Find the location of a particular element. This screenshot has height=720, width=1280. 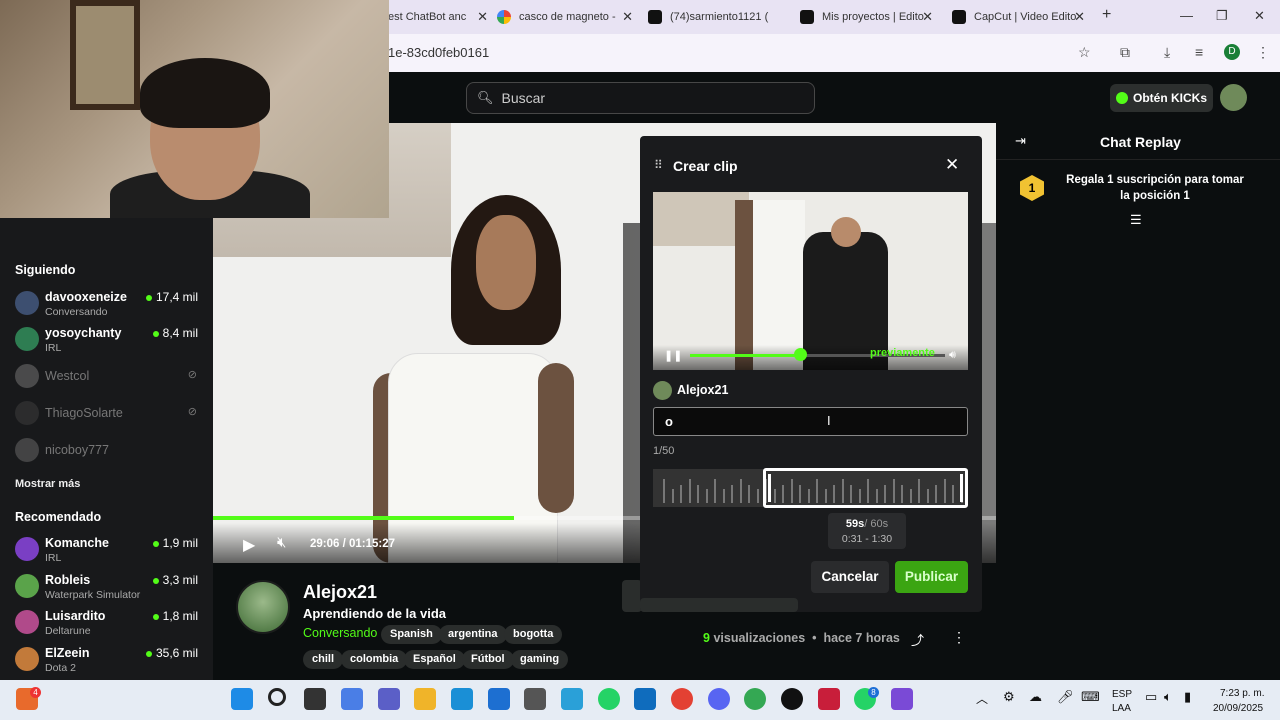

mute-icon: 🔇︎ is located at coordinates (281, 542).